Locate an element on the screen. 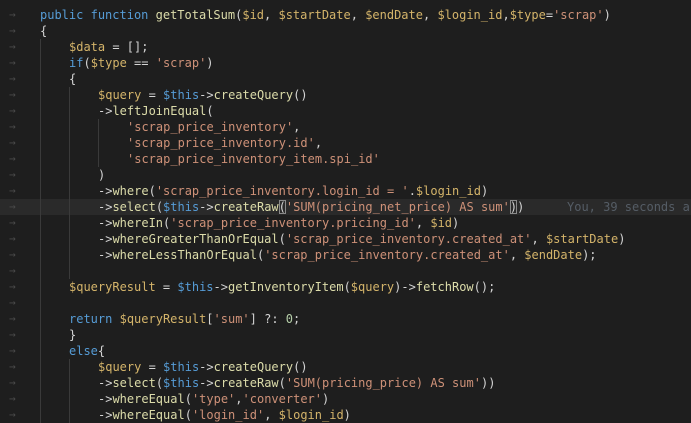 This screenshot has width=691, height=423. code-token: 'scrap_price_inventory.login_id = ' is located at coordinates (282, 191).